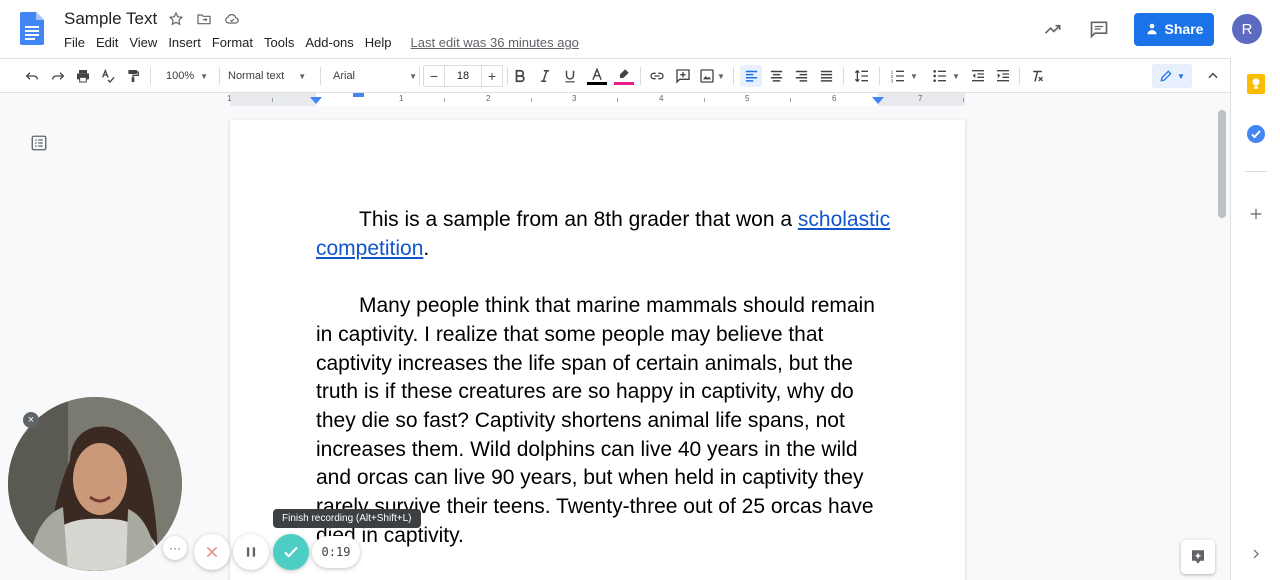 This screenshot has height=580, width=1280. I want to click on keep-icon, so click(1256, 84).